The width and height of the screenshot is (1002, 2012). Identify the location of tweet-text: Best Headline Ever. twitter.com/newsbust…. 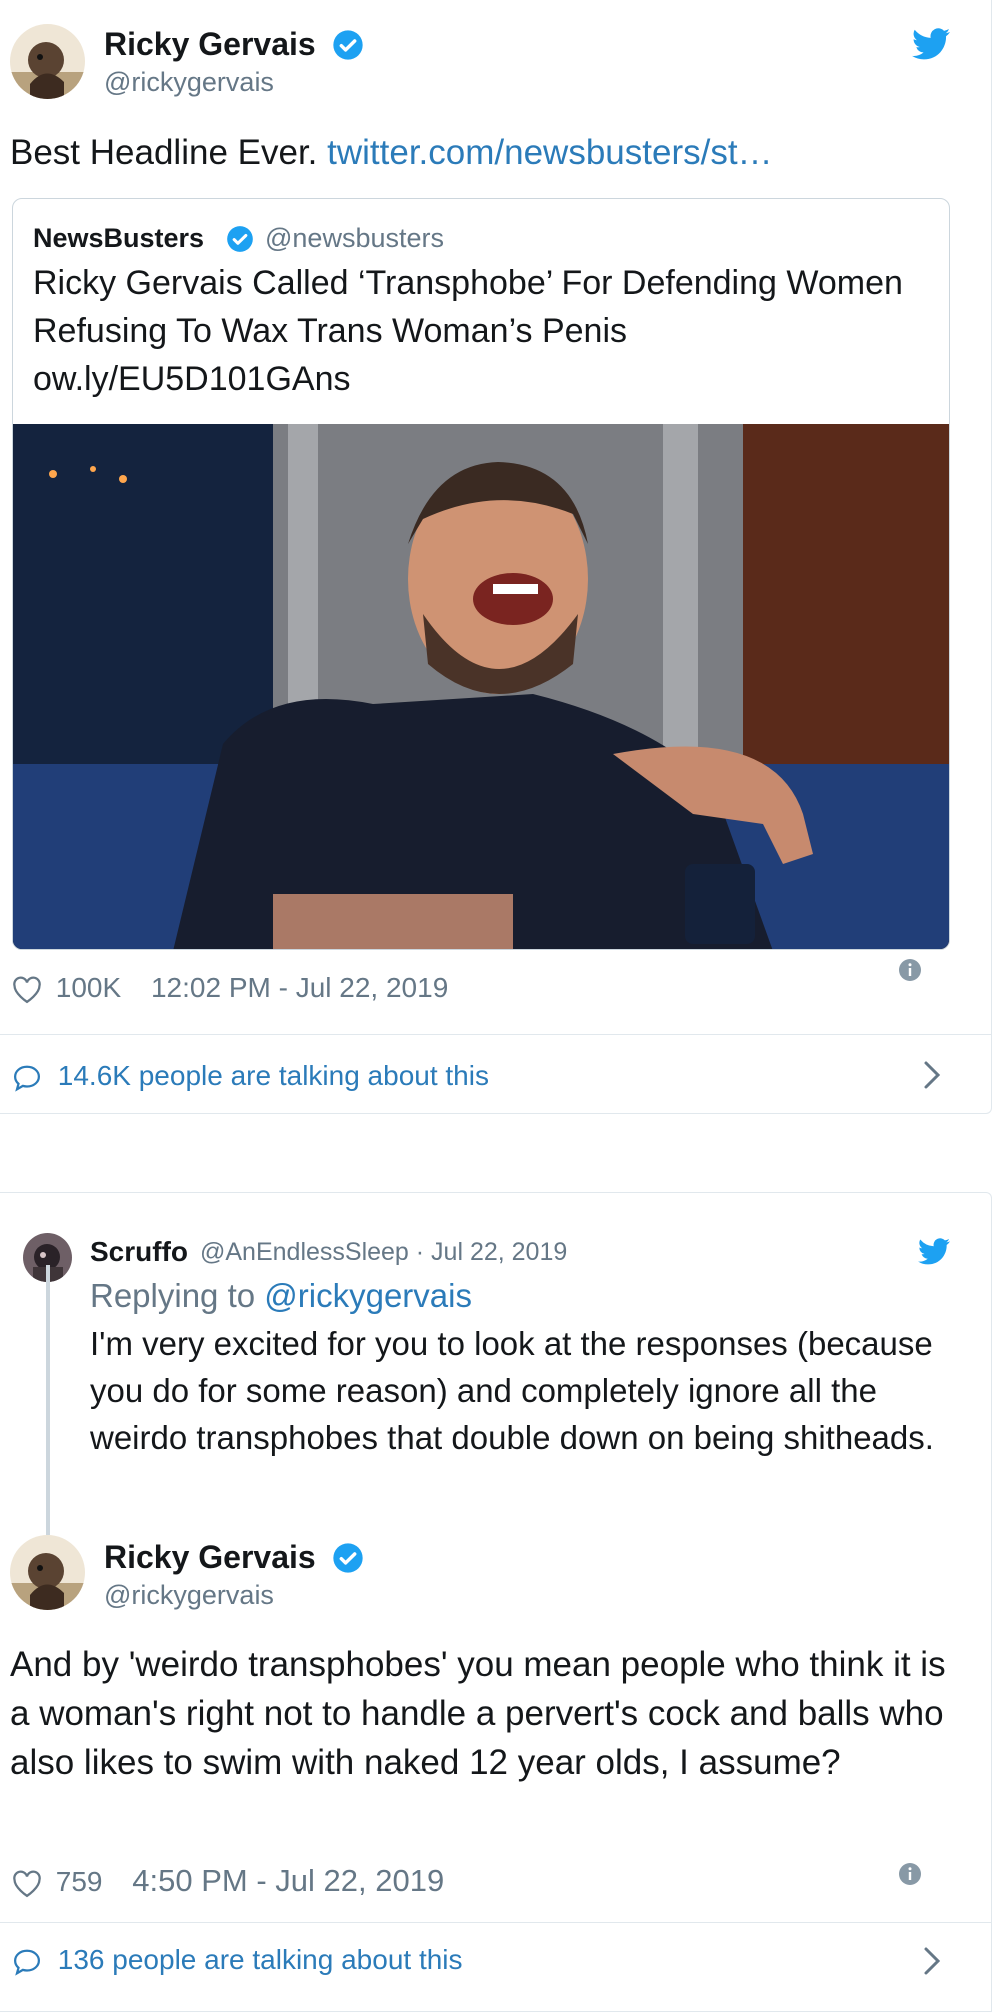
(490, 152).